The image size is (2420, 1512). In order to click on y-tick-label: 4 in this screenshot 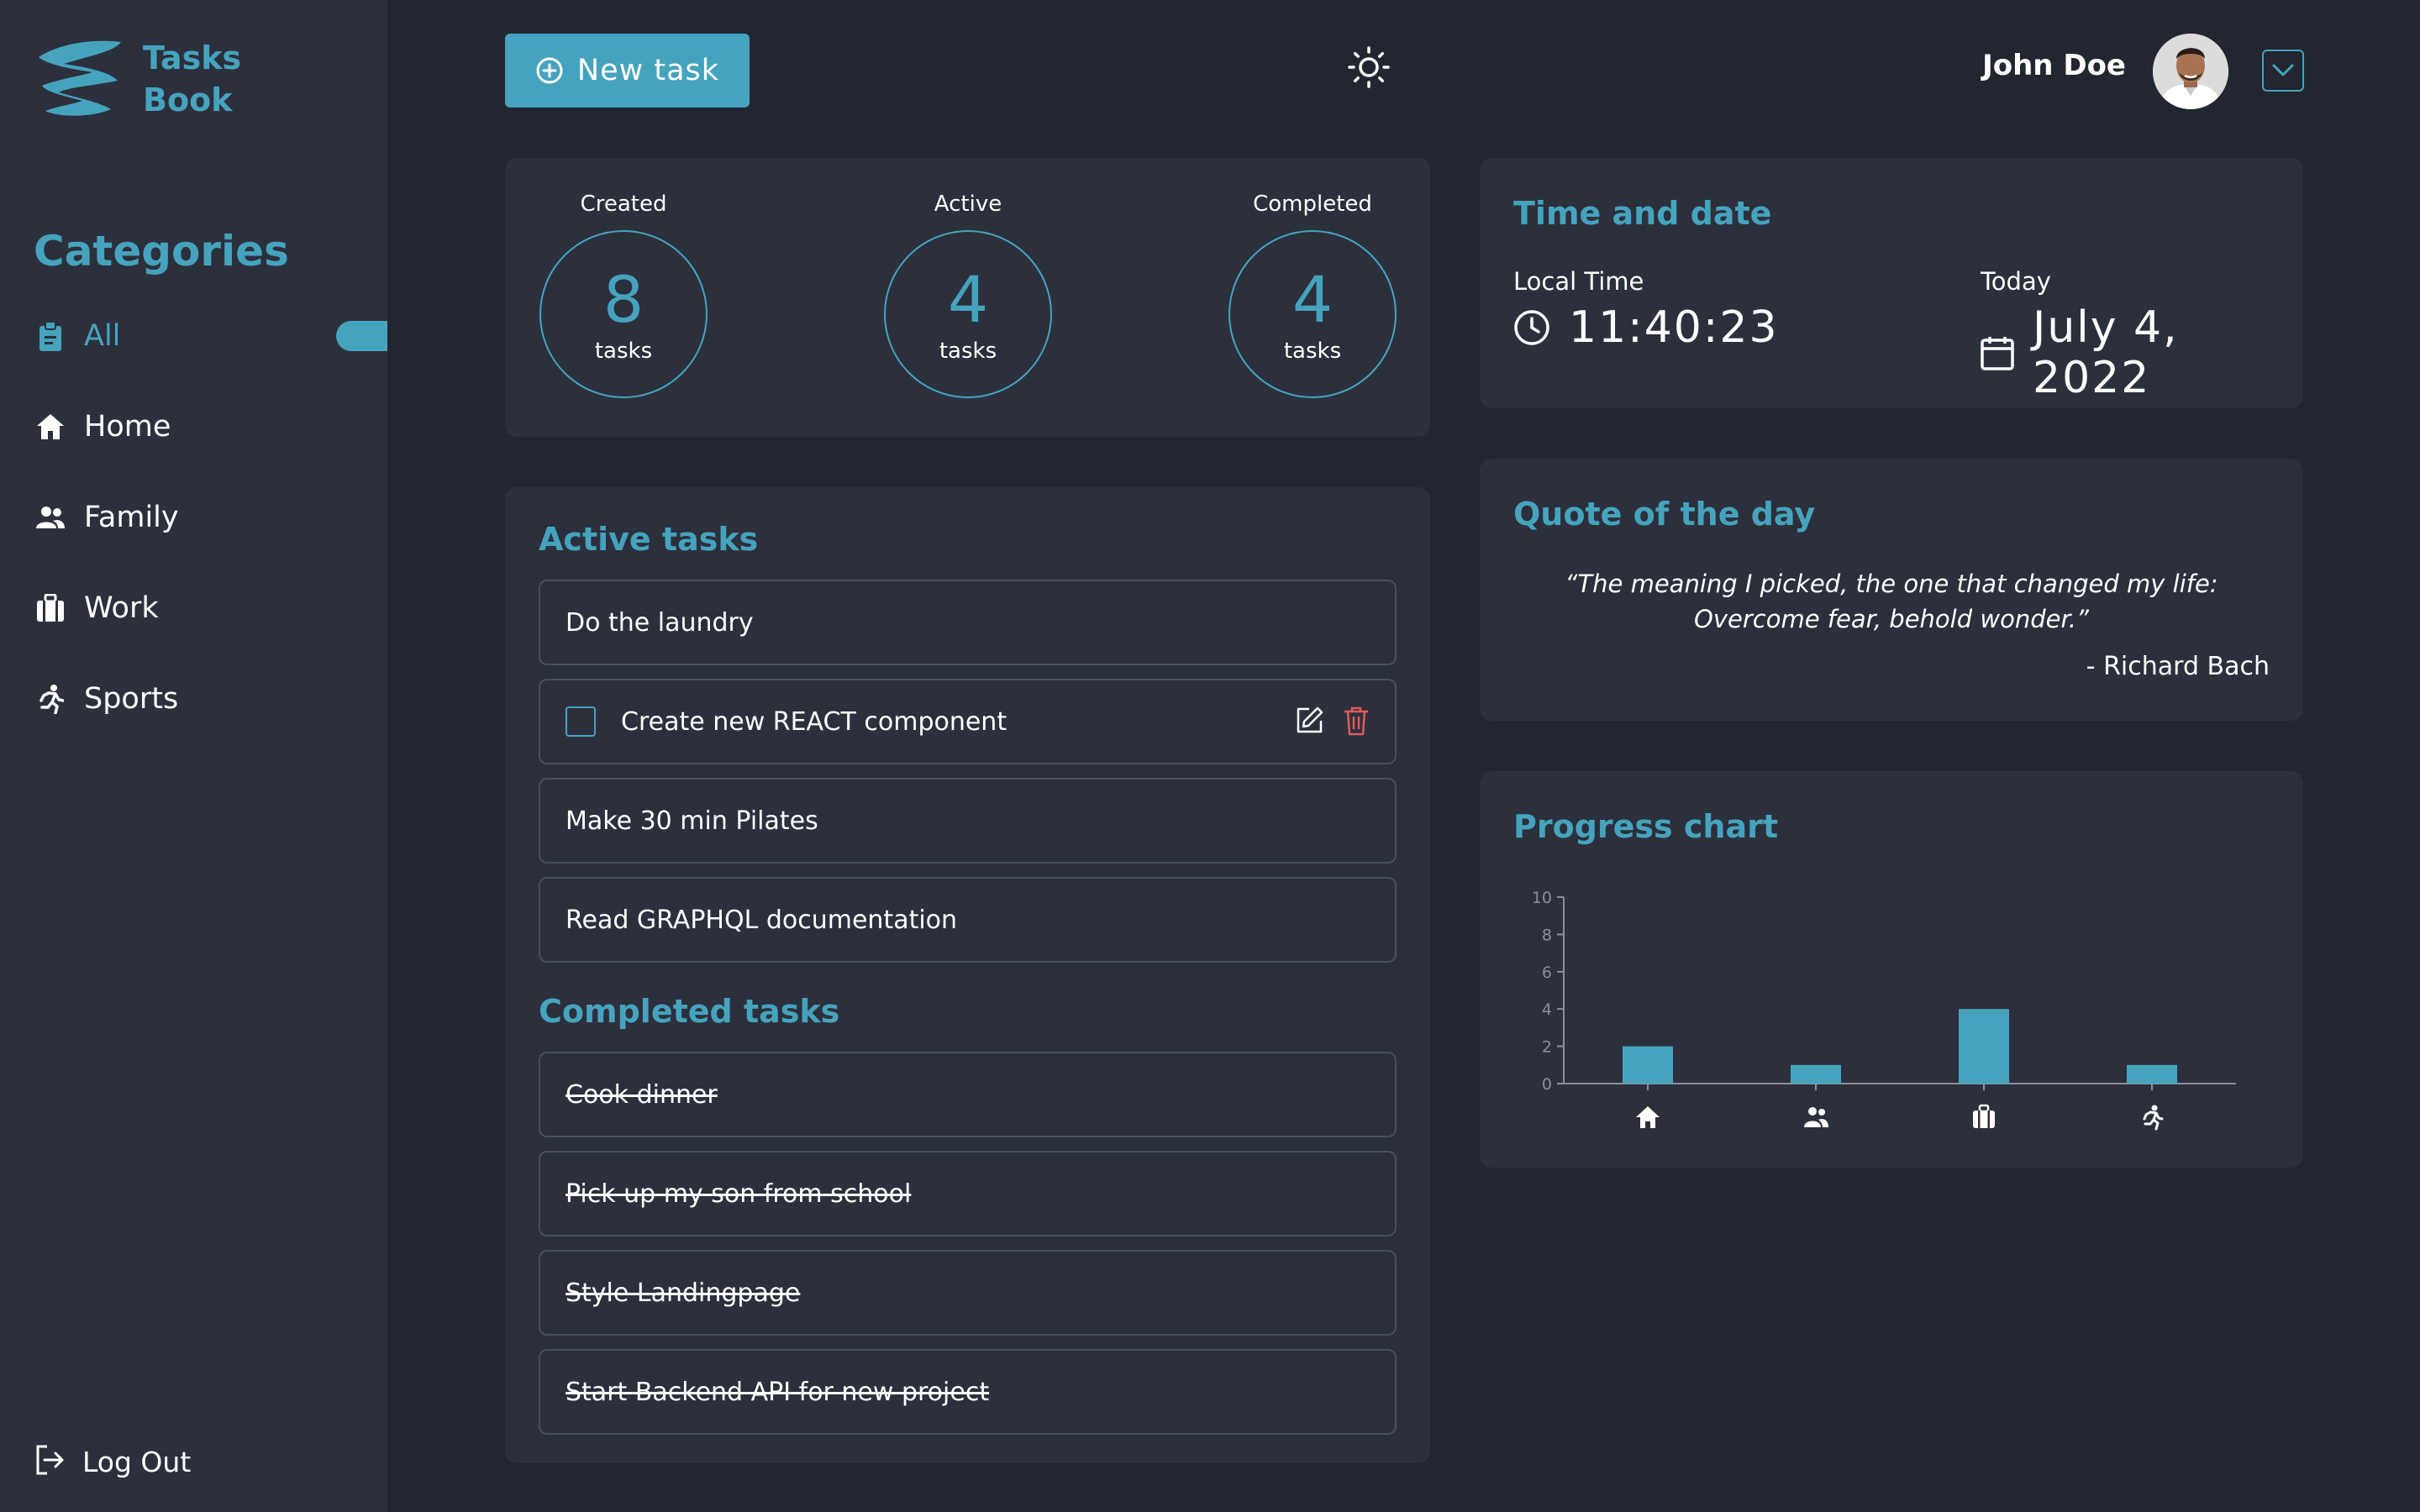, I will do `click(1547, 1009)`.